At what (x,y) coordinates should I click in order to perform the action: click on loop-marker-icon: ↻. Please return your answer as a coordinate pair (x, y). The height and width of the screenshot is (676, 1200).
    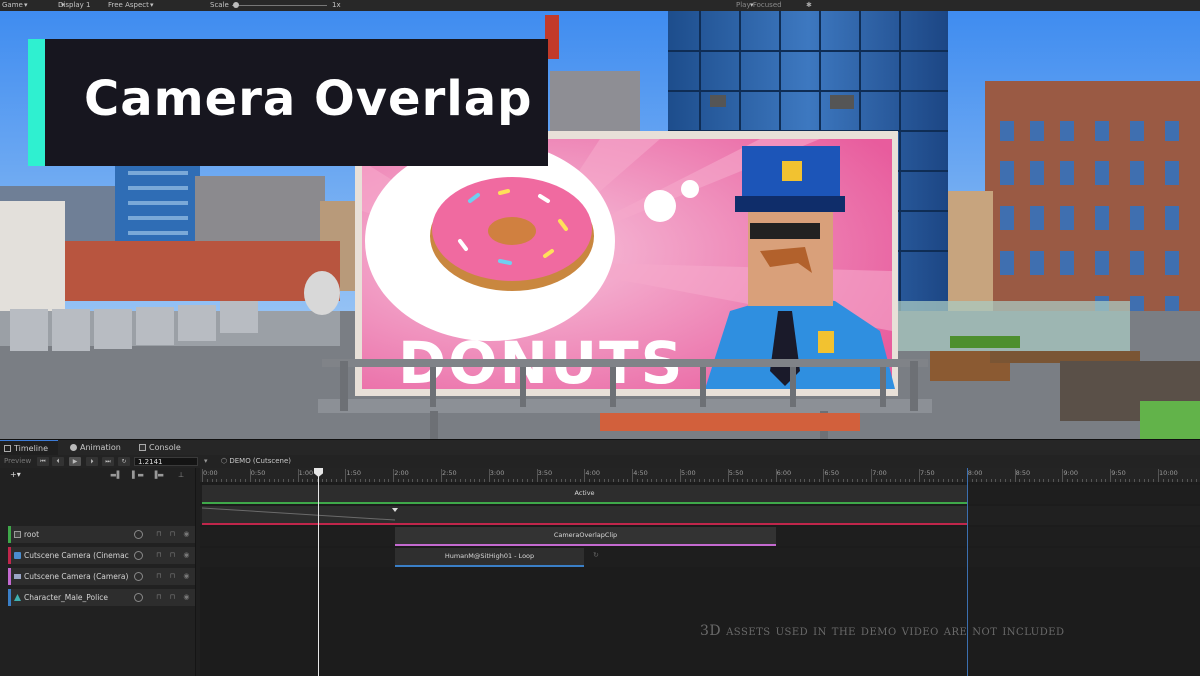
    Looking at the image, I should click on (596, 555).